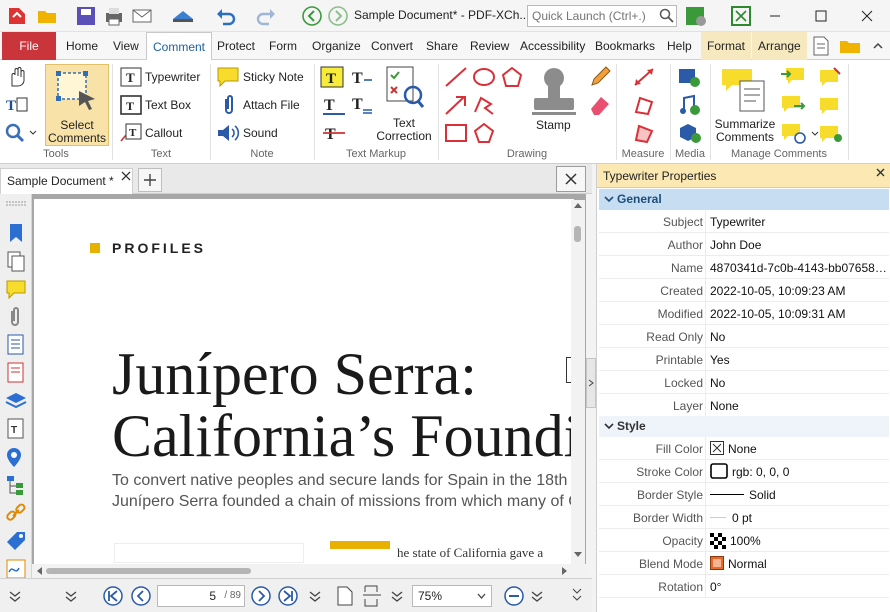 This screenshot has width=890, height=612. I want to click on property-row-subject: Subject Typewriter, so click(744, 221).